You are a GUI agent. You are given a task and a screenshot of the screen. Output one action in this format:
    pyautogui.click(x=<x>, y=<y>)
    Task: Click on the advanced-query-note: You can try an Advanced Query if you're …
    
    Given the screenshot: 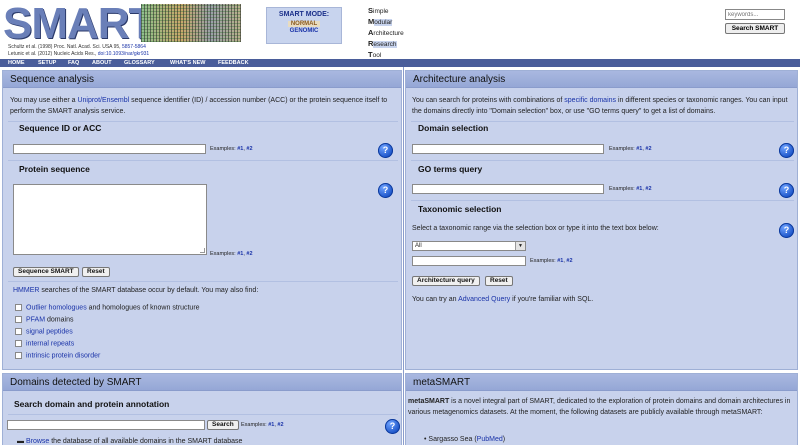 What is the action you would take?
    pyautogui.click(x=503, y=299)
    